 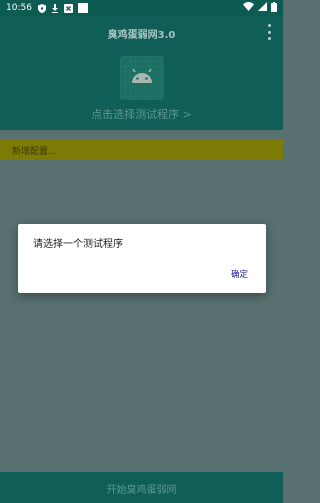 I want to click on app-title: 臭鸡蛋弱网3.0, so click(x=141, y=35).